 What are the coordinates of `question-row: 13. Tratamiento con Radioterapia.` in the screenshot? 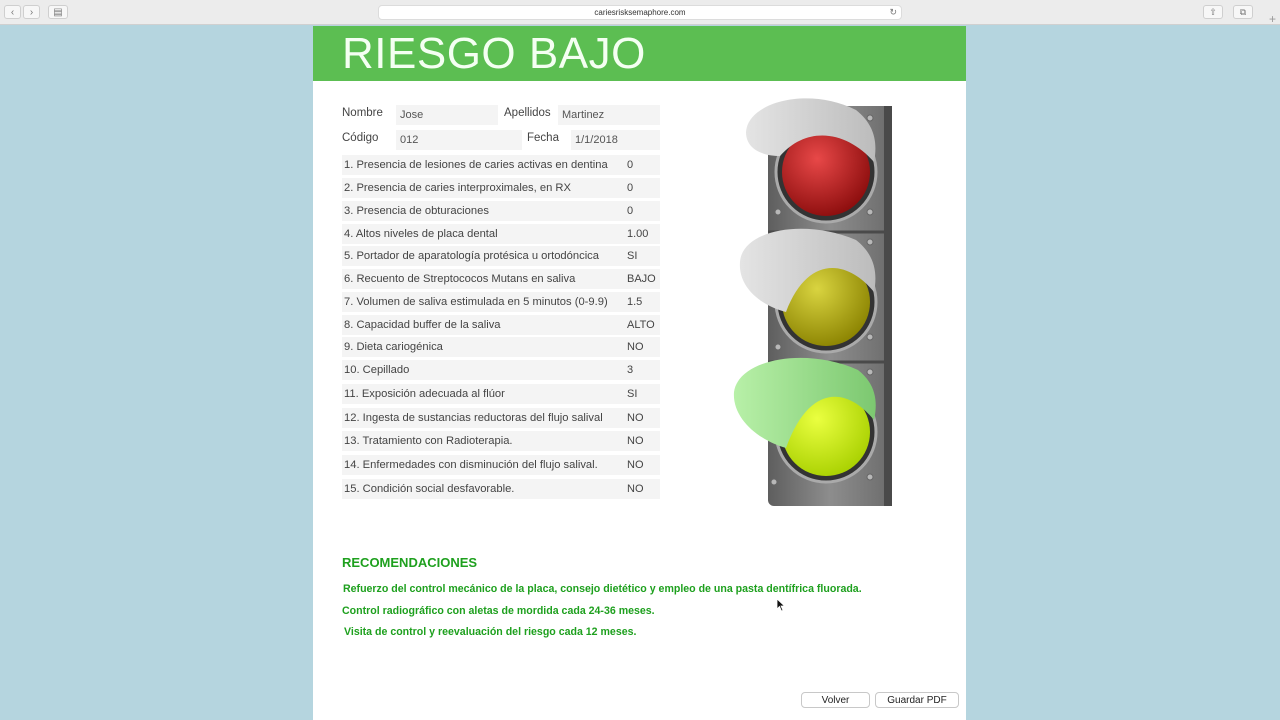 It's located at (501, 441).